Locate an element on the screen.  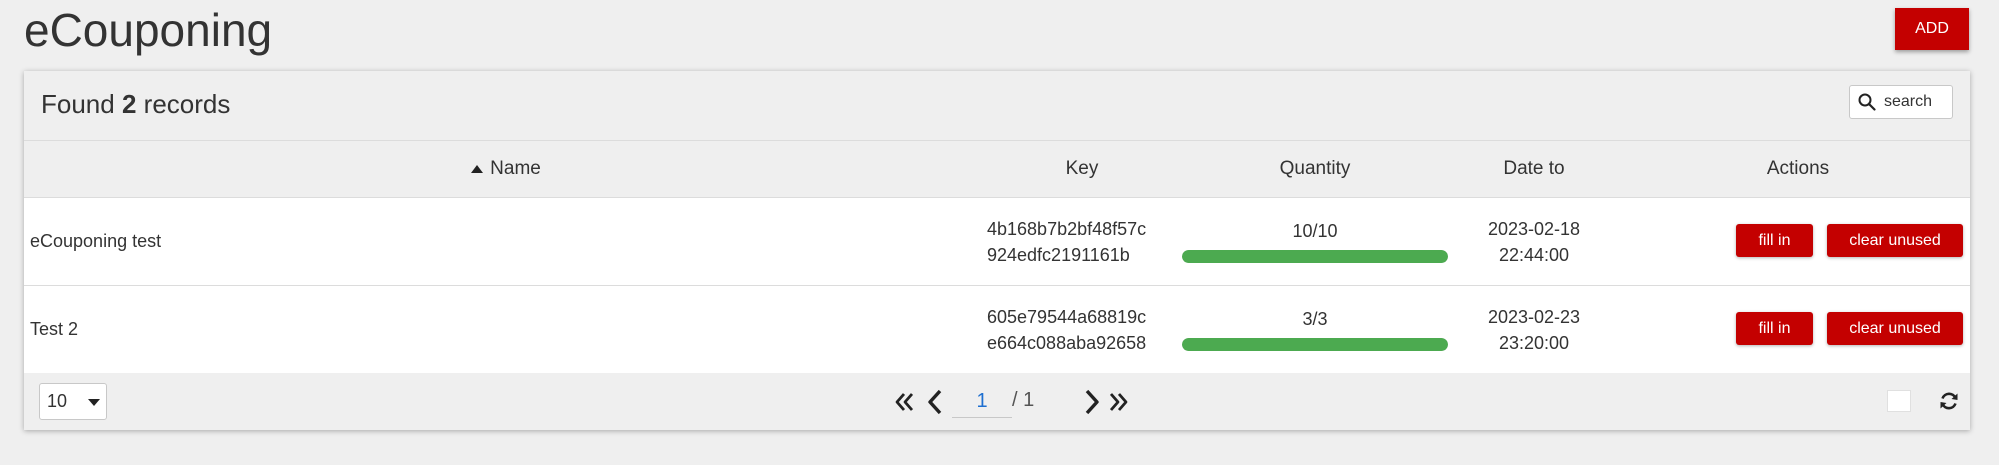
refresh-button is located at coordinates (1949, 401).